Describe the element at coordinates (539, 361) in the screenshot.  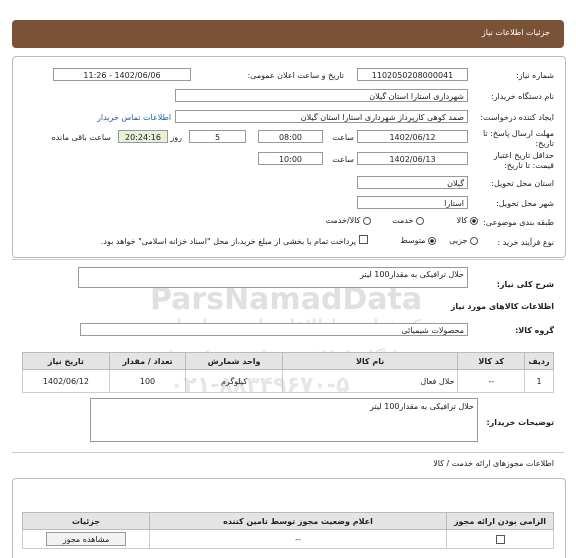
I see `col-row: ردیف` at that location.